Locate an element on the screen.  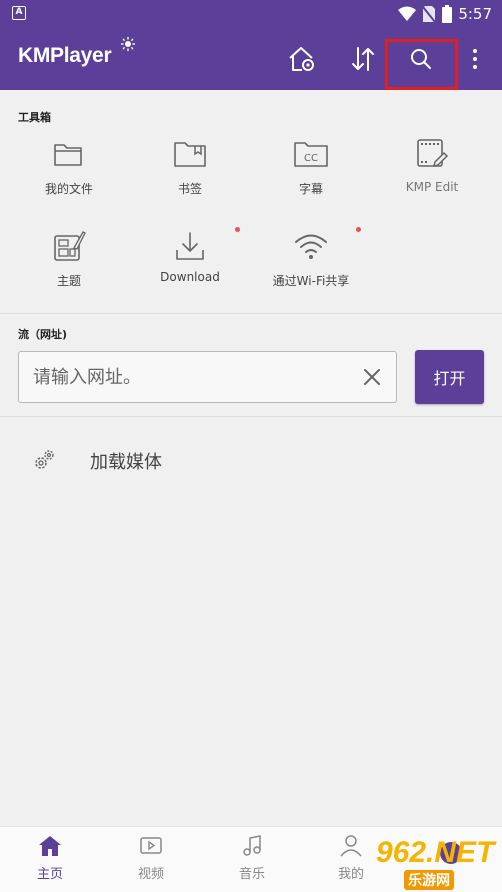
home-gear-icon is located at coordinates (301, 59).